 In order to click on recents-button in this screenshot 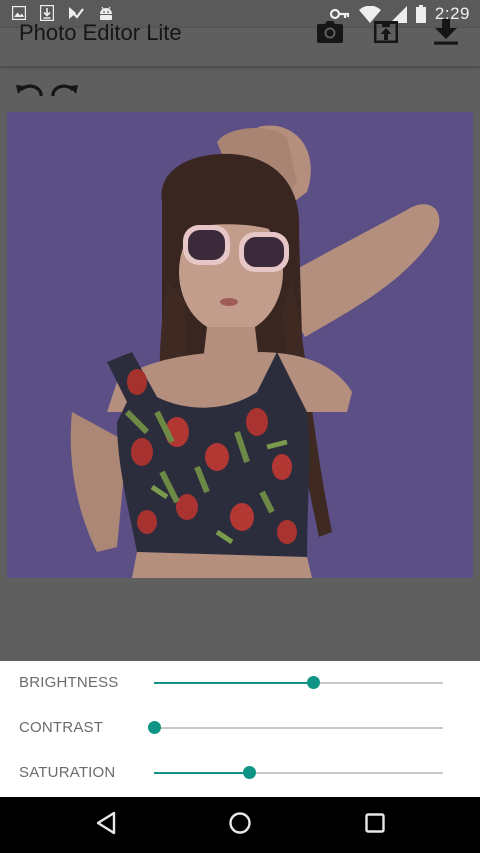, I will do `click(375, 825)`.